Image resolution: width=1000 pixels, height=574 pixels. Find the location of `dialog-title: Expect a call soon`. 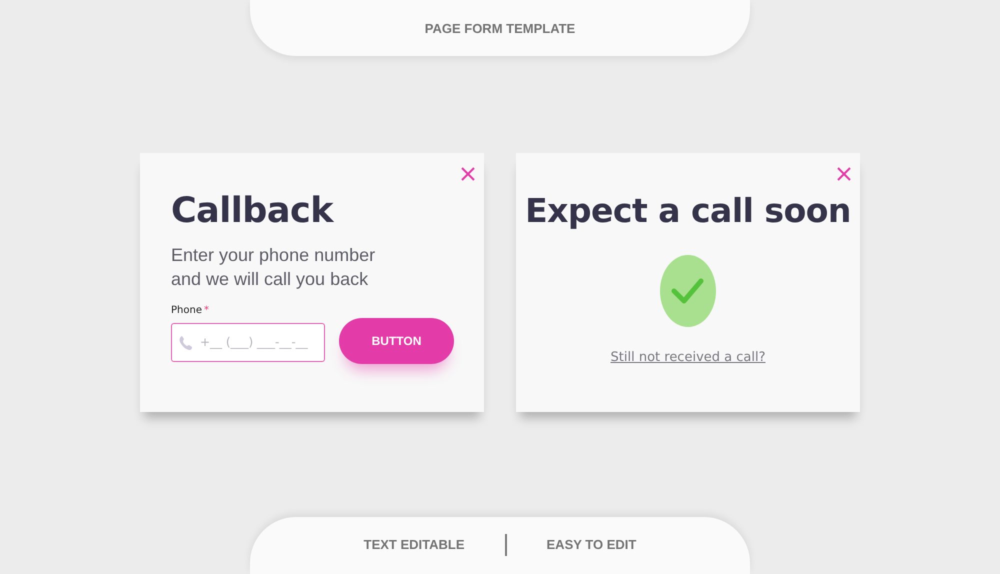

dialog-title: Expect a call soon is located at coordinates (688, 210).